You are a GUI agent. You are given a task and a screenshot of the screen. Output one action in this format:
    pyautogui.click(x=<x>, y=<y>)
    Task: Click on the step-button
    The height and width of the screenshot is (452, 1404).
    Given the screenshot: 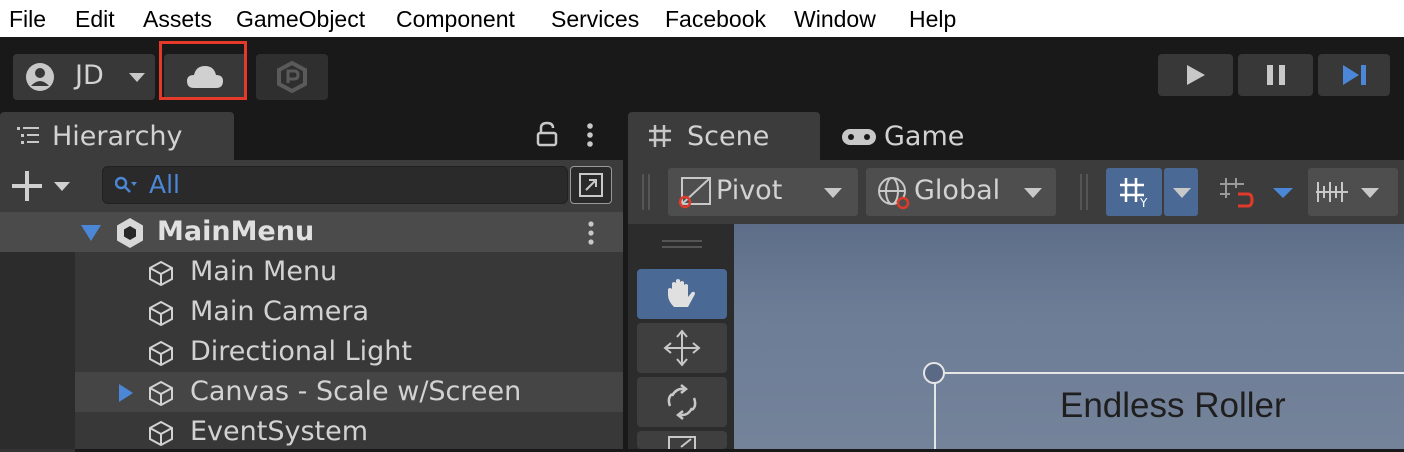 What is the action you would take?
    pyautogui.click(x=1354, y=75)
    